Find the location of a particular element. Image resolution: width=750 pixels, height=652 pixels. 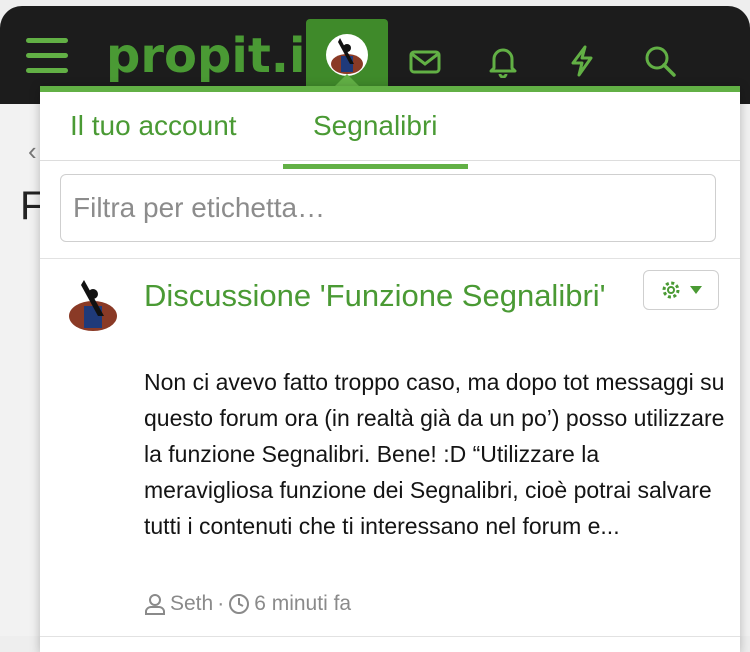

envelope-icon is located at coordinates (425, 61).